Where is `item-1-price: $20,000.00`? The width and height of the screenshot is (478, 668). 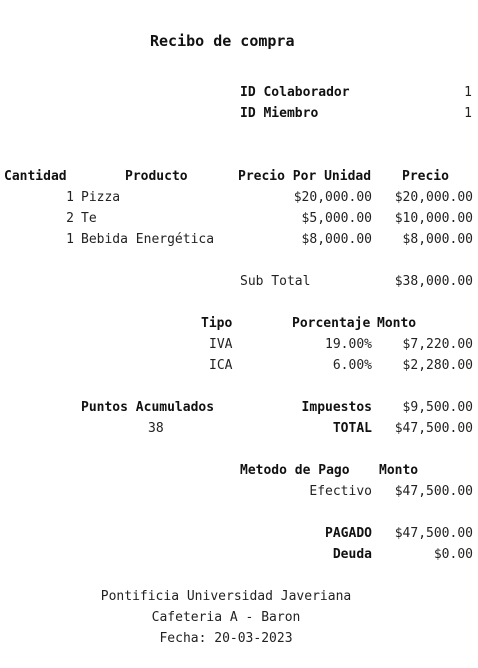
item-1-price: $20,000.00 is located at coordinates (433, 197).